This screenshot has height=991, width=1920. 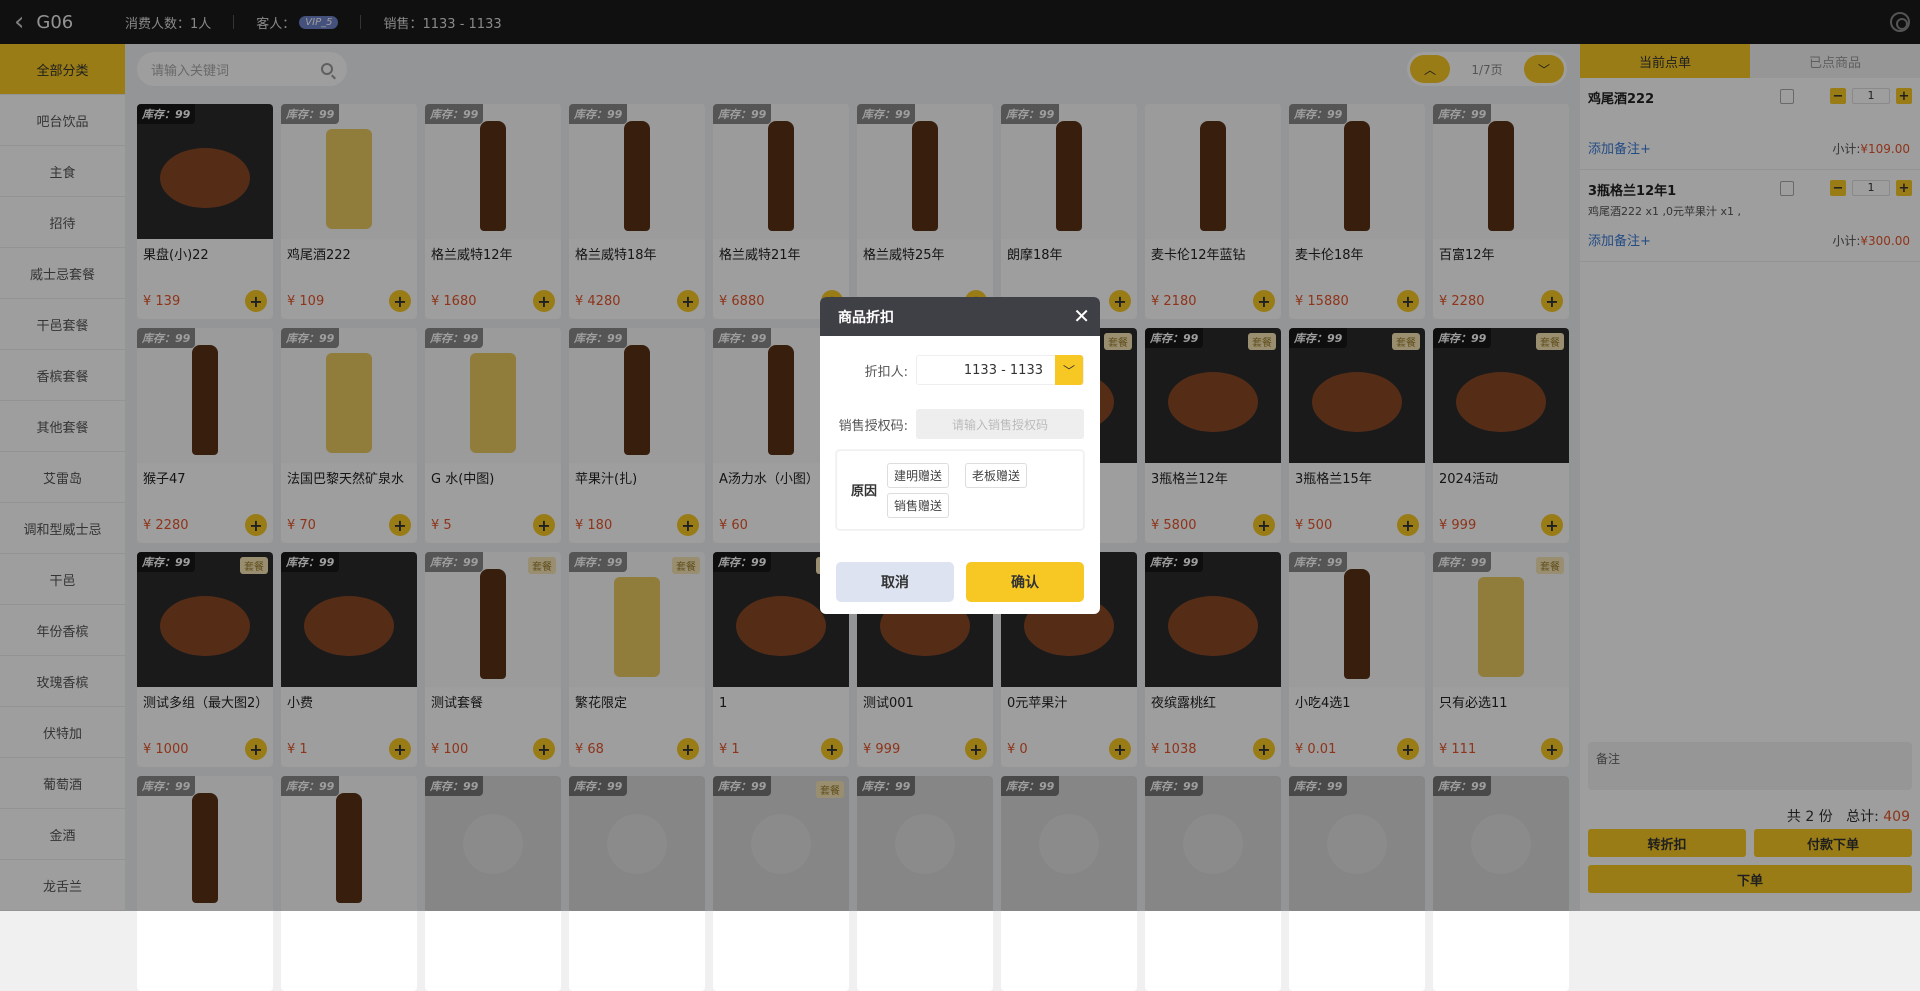 What do you see at coordinates (886, 372) in the screenshot?
I see `discounter-label: 折扣人:` at bounding box center [886, 372].